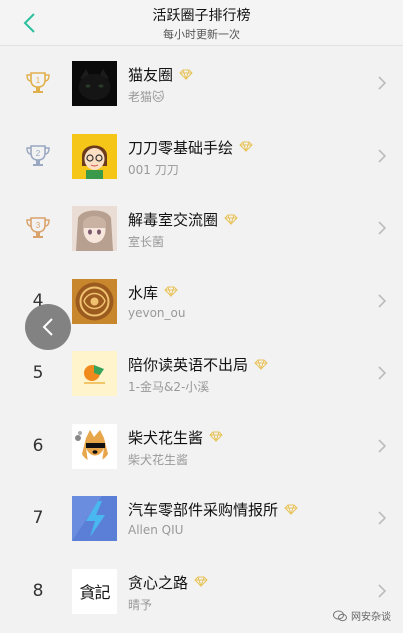 This screenshot has width=403, height=633. I want to click on rank-number: 7, so click(38, 518).